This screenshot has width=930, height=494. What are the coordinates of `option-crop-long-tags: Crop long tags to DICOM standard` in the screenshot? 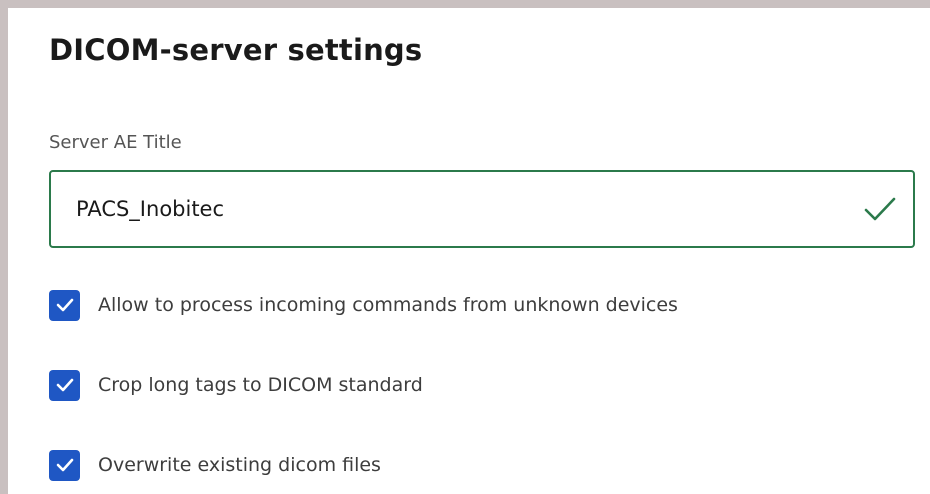 It's located at (236, 385).